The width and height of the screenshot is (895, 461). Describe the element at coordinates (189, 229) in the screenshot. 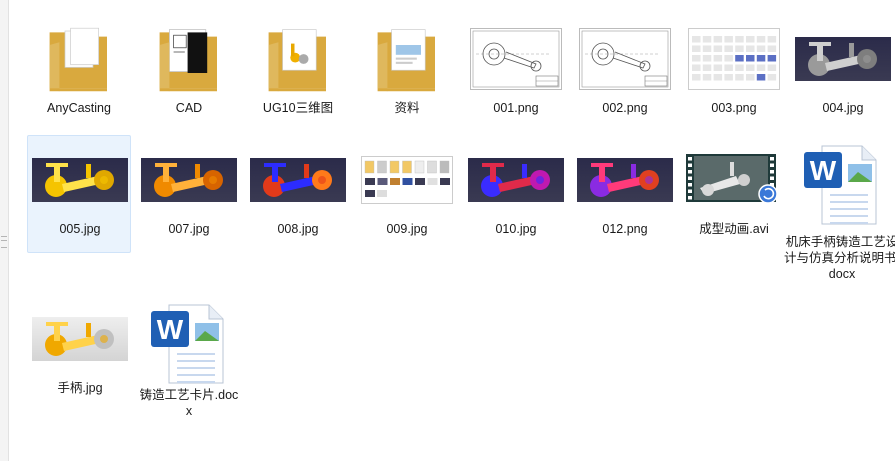

I see `file-name: 007.jpg` at that location.